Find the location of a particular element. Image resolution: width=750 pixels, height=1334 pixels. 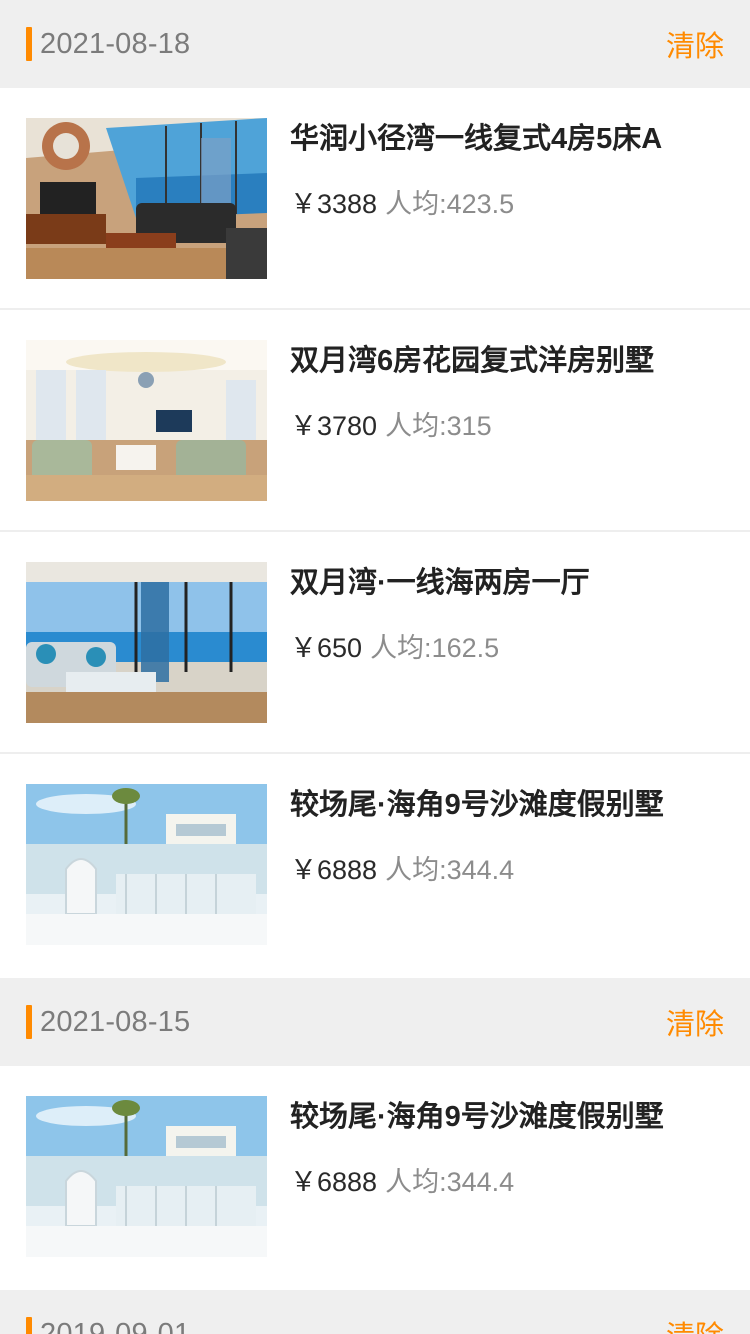

price-row: ￥3388 人均:423.5 is located at coordinates (476, 204).